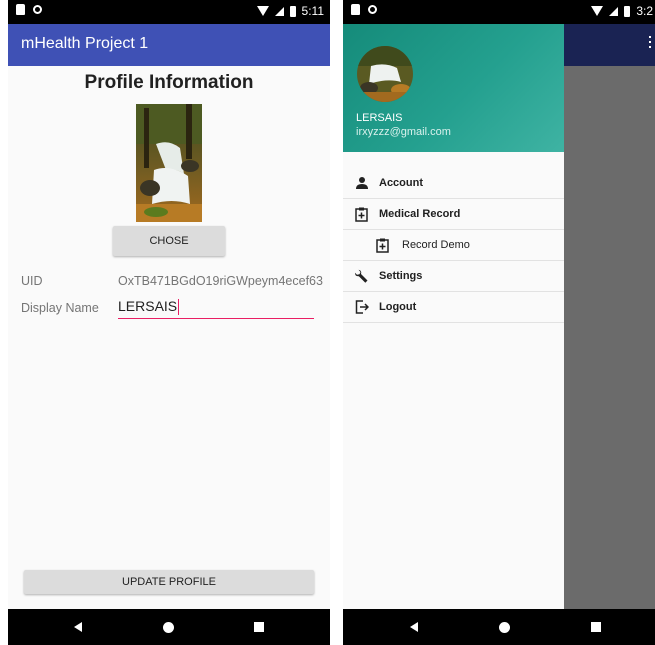 The image size is (655, 645). Describe the element at coordinates (169, 45) in the screenshot. I see `app-bar: mHealth Project 1` at that location.